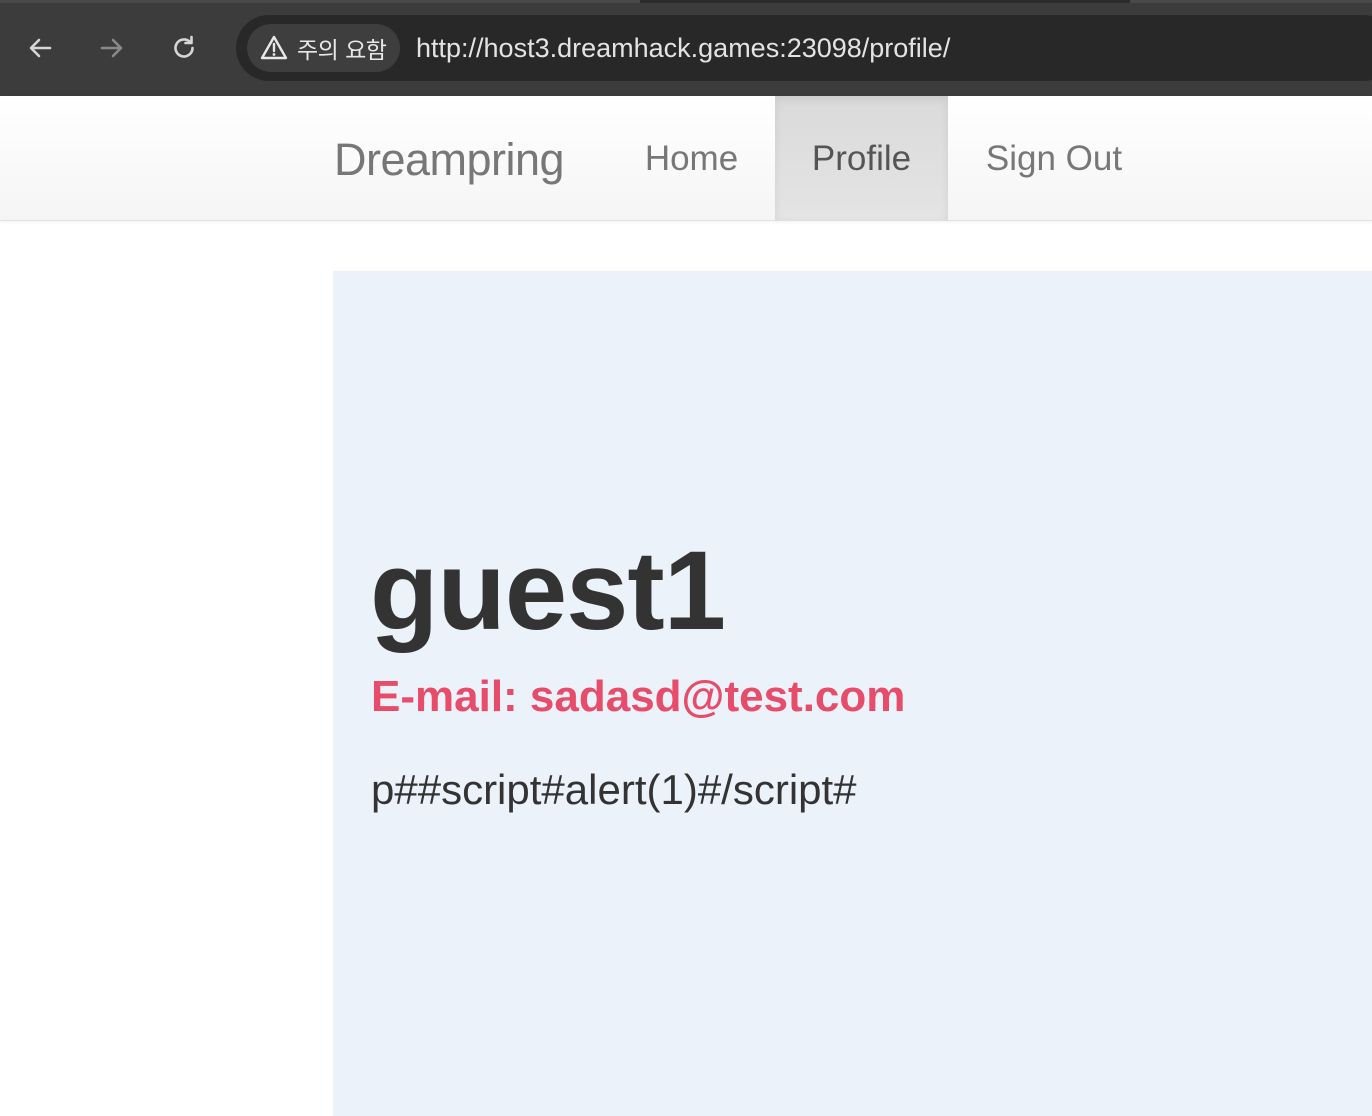  What do you see at coordinates (691, 158) in the screenshot?
I see `nav-item-home: Home` at bounding box center [691, 158].